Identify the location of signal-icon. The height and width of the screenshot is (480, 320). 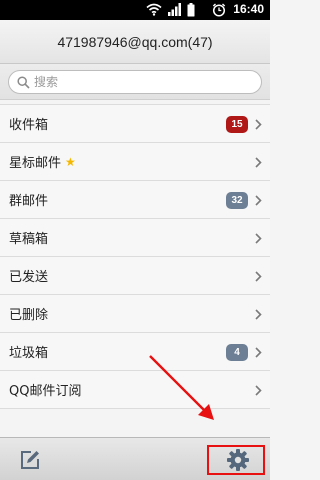
(174, 9).